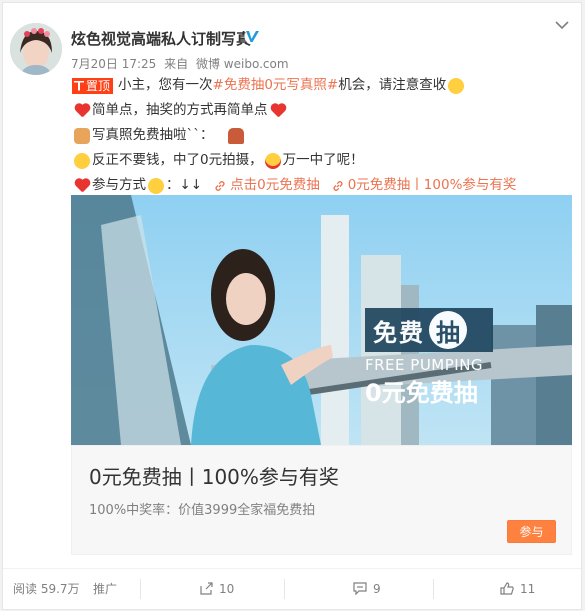 Image resolution: width=585 pixels, height=611 pixels. What do you see at coordinates (113, 64) in the screenshot?
I see `post-time: 7月20日 17:25` at bounding box center [113, 64].